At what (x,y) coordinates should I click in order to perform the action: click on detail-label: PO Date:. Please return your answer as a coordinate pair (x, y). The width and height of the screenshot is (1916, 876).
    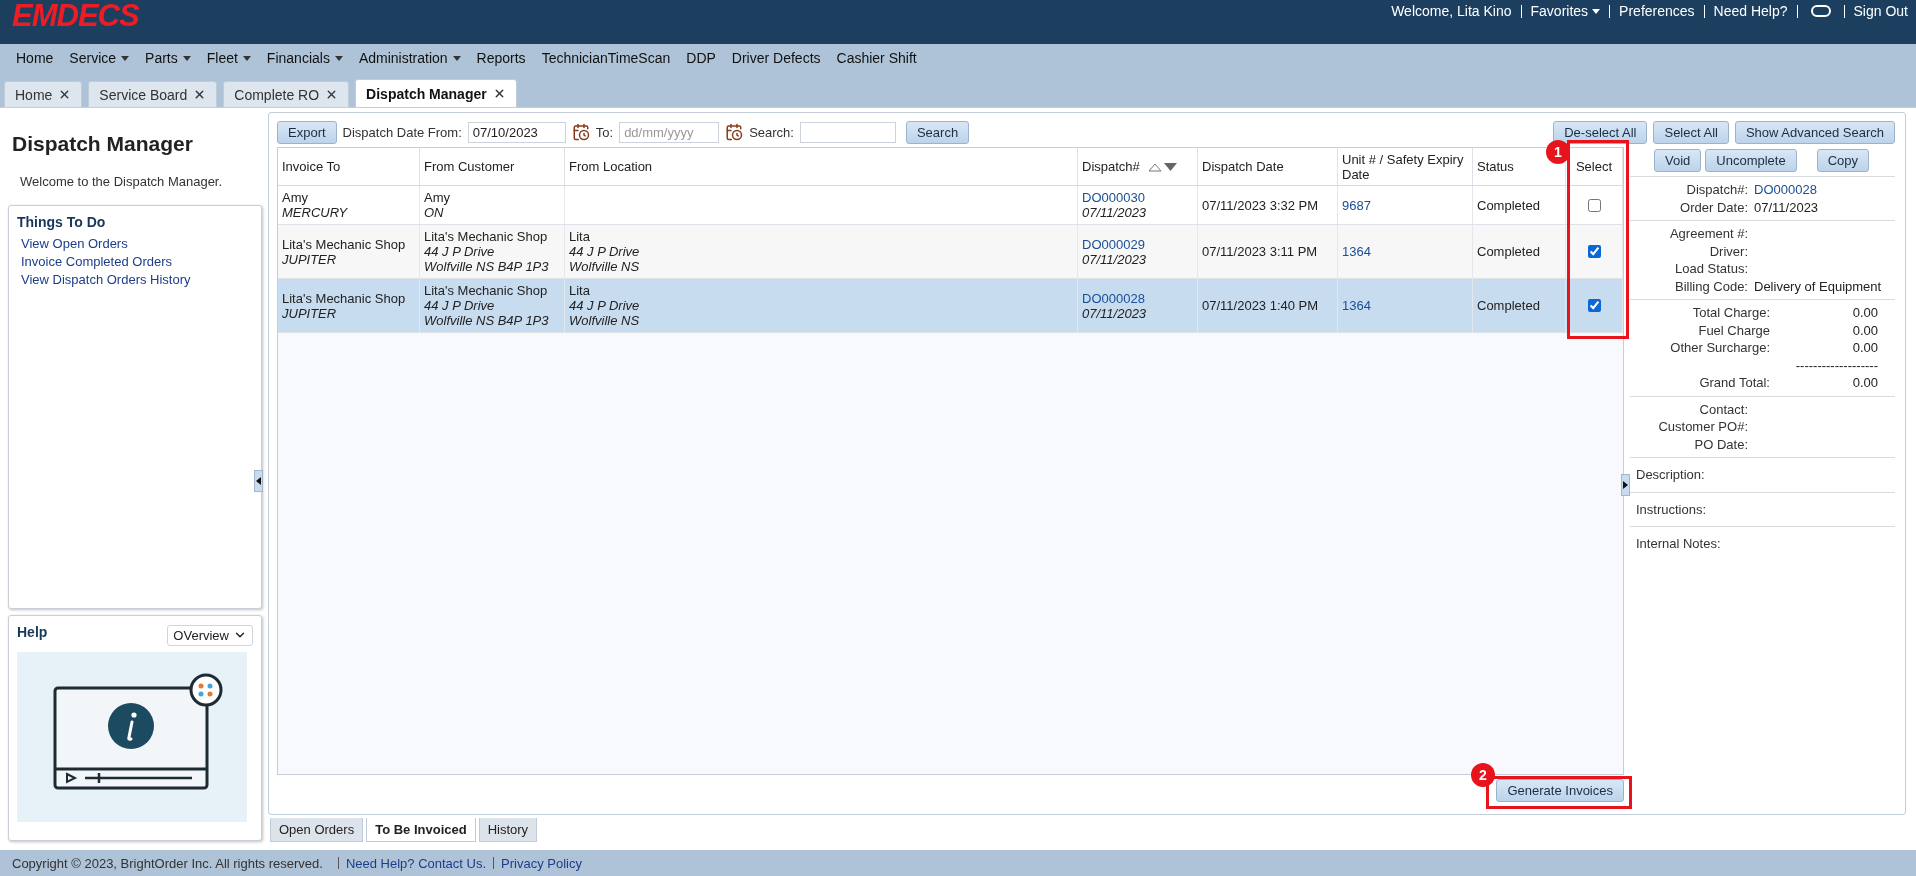
    Looking at the image, I should click on (1720, 444).